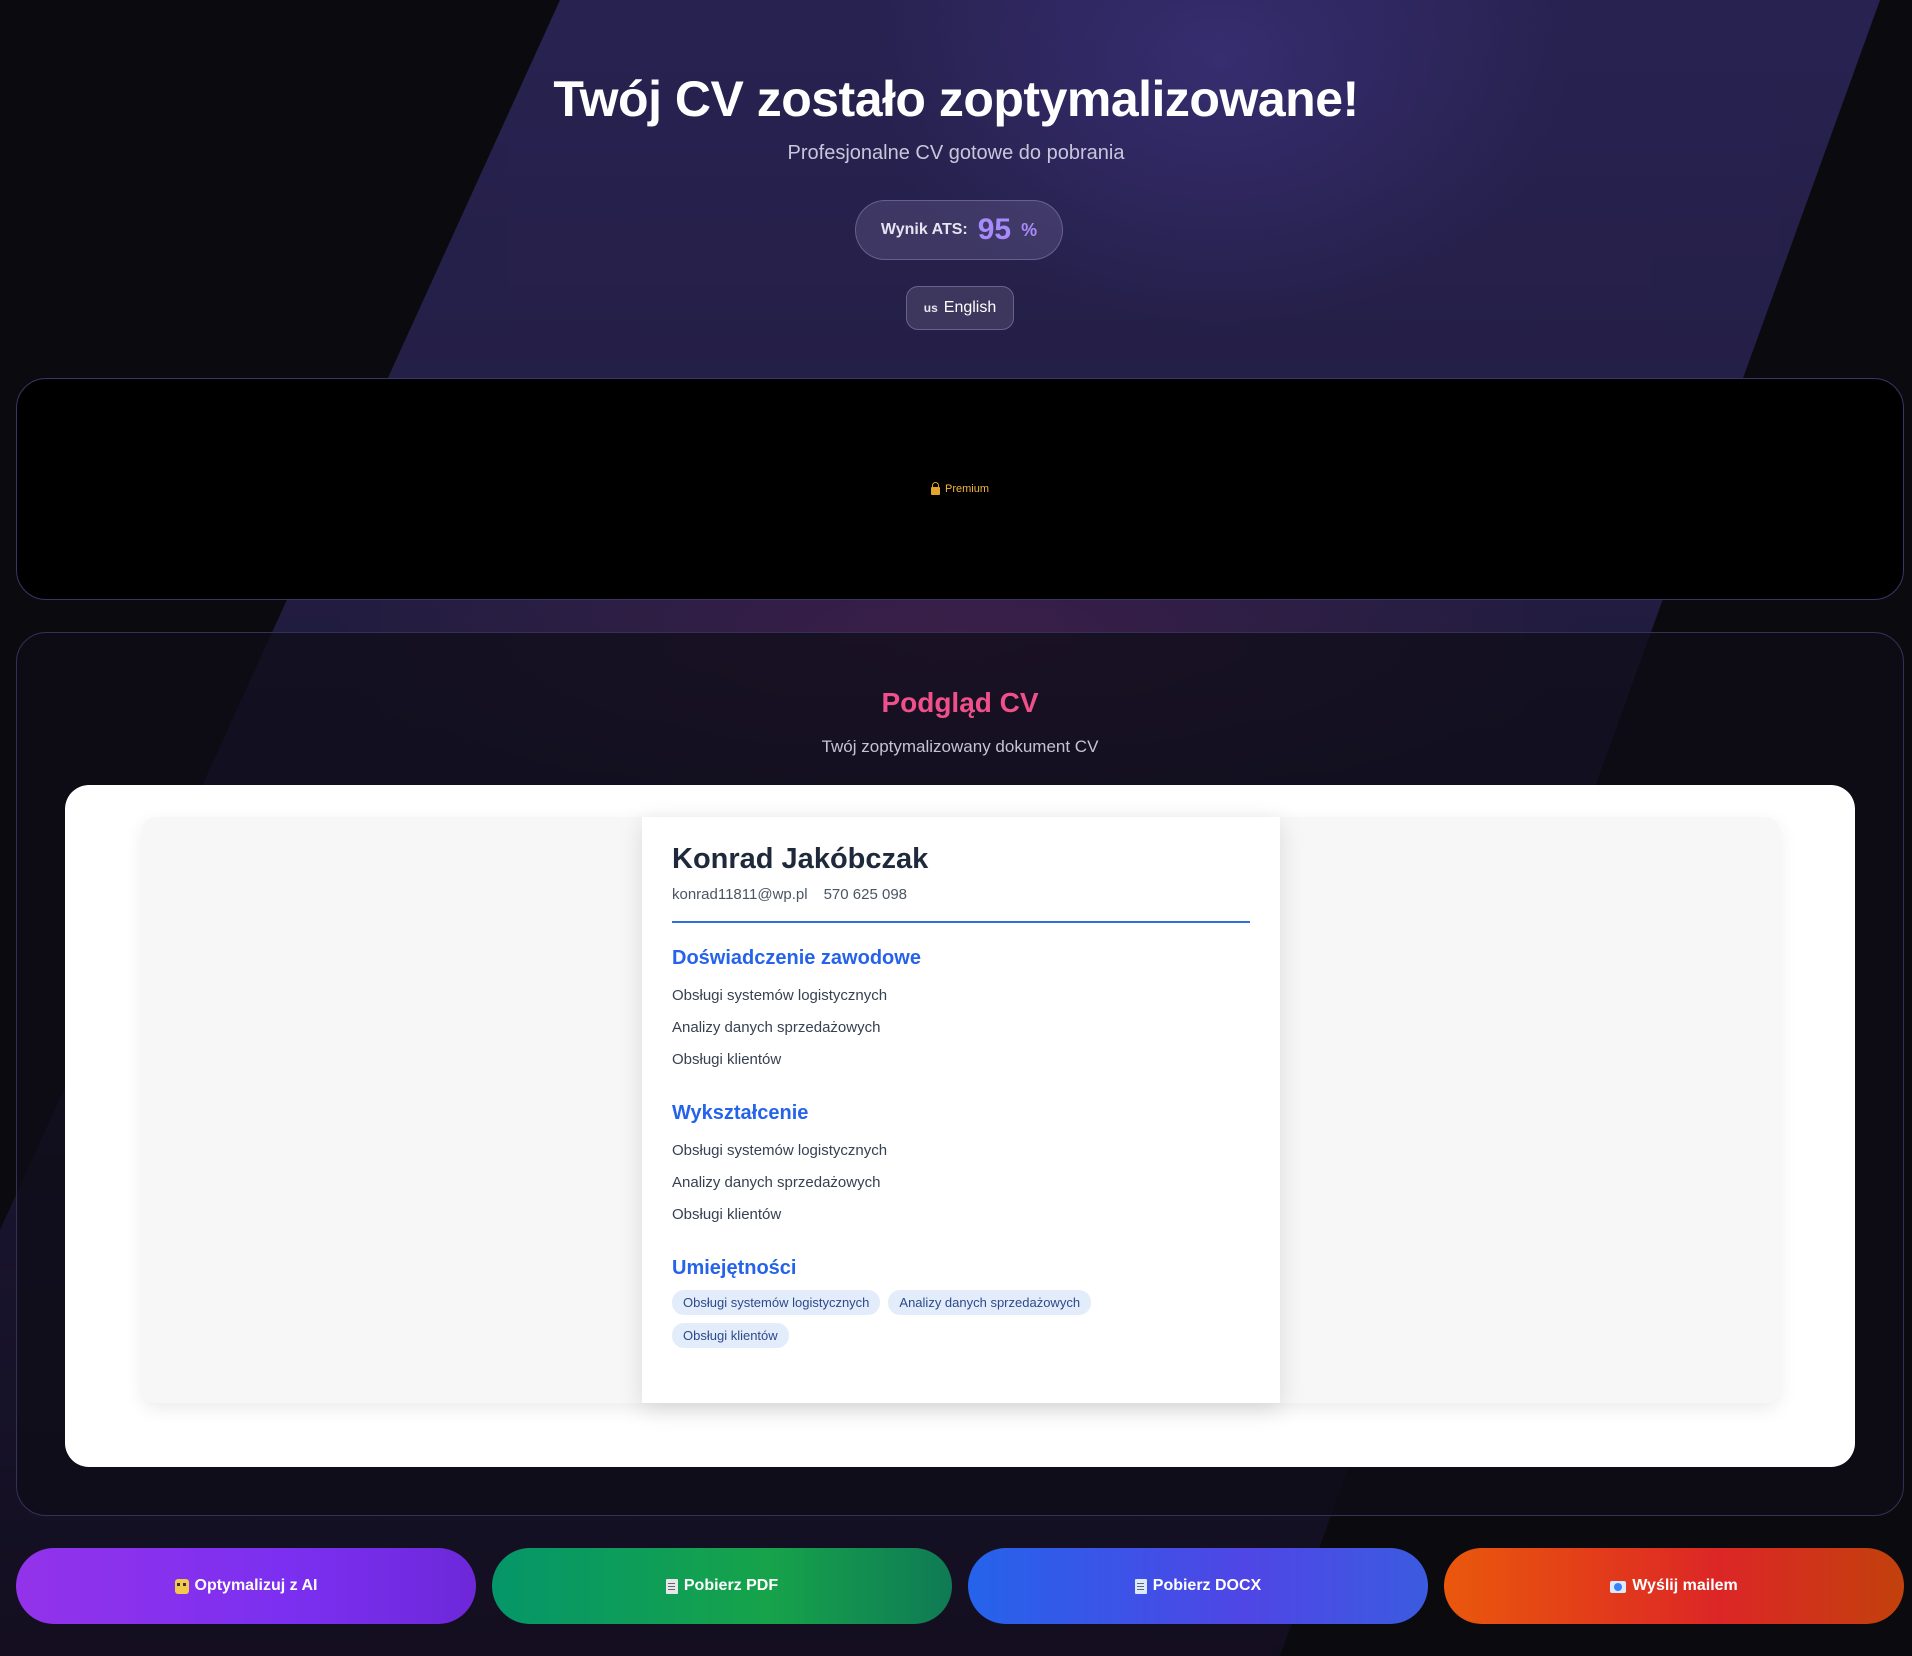 The height and width of the screenshot is (1656, 1912). Describe the element at coordinates (740, 1113) in the screenshot. I see `cv-section-title-education: Wykształcenie` at that location.